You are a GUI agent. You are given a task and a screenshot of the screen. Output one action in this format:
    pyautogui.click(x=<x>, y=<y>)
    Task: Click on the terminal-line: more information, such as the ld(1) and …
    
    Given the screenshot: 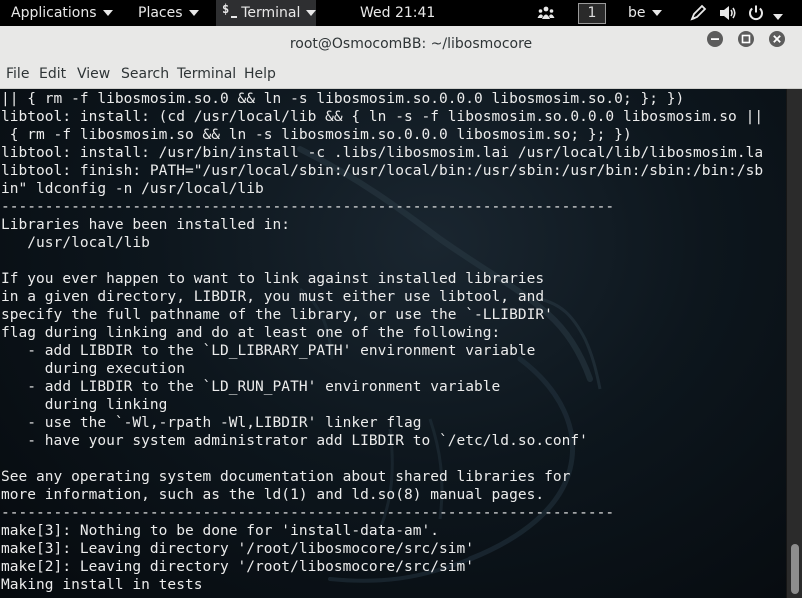 What is the action you would take?
    pyautogui.click(x=273, y=495)
    